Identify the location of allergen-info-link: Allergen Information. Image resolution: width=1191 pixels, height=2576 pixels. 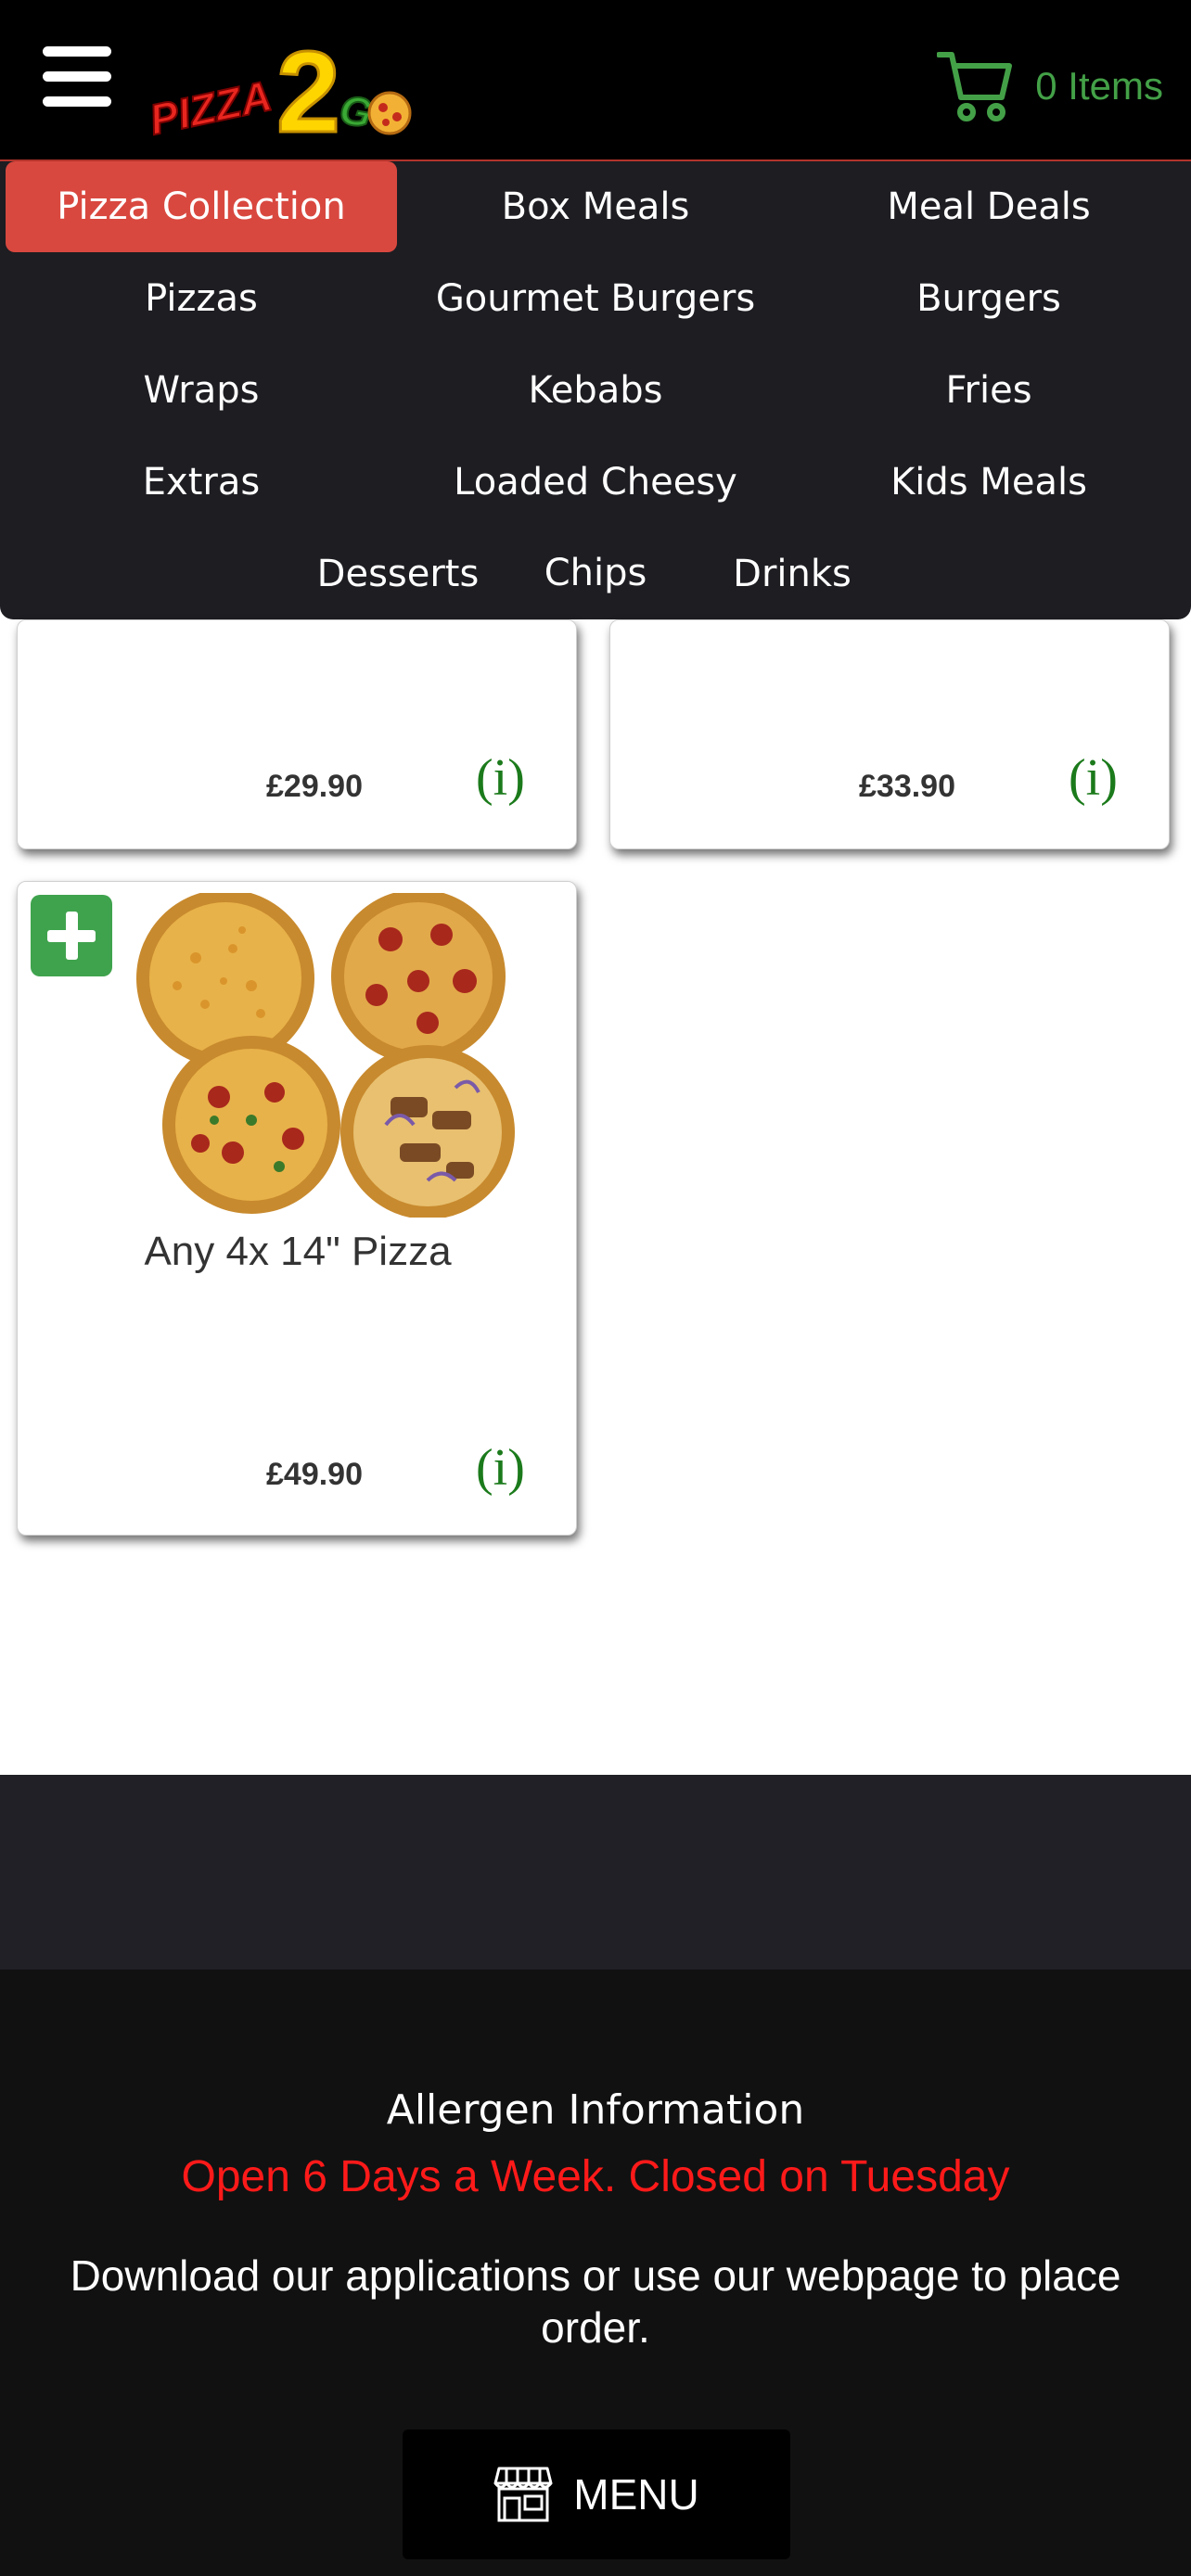
(595, 2110).